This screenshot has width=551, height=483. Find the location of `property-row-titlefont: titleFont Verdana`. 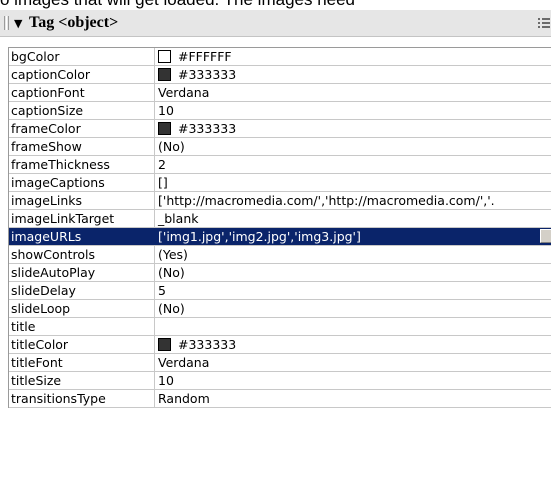

property-row-titlefont: titleFont Verdana is located at coordinates (280, 363).